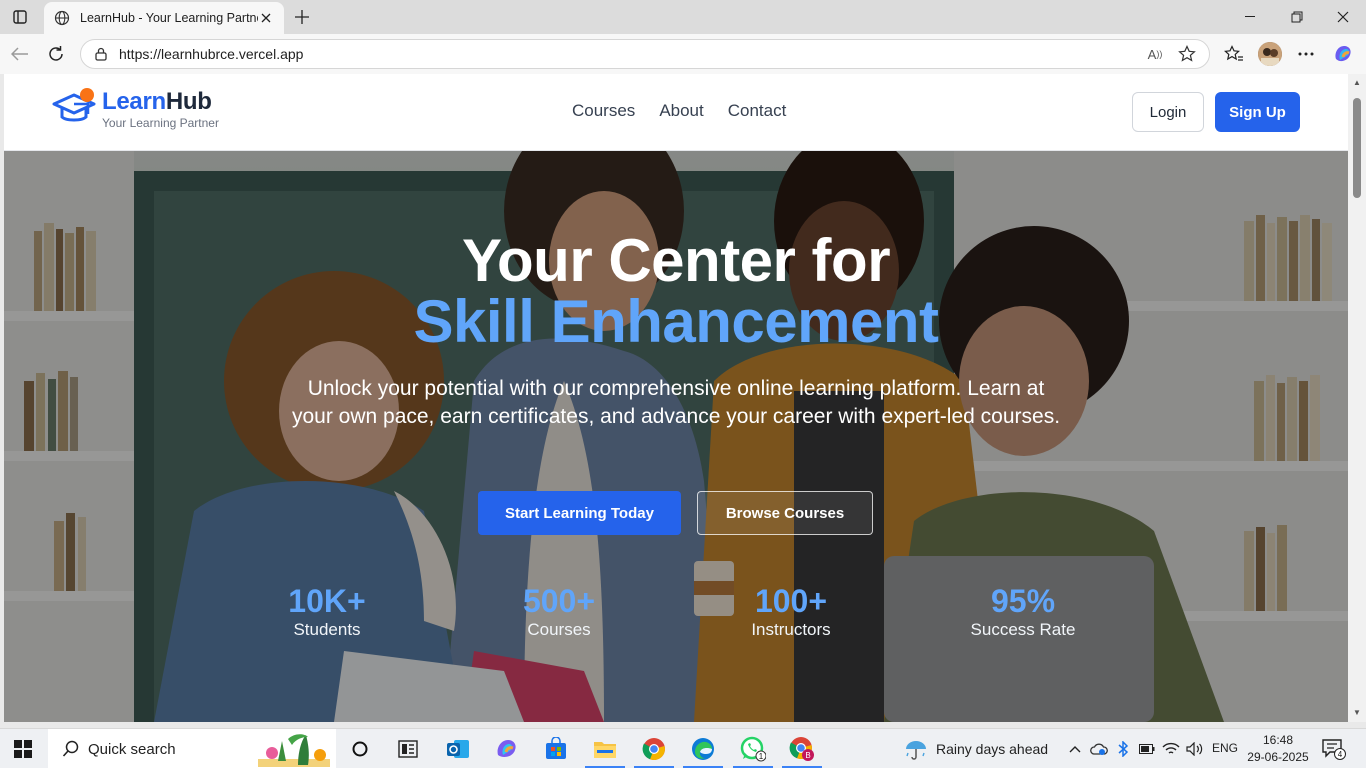 The width and height of the screenshot is (1366, 768). I want to click on stat-label: Students, so click(327, 629).